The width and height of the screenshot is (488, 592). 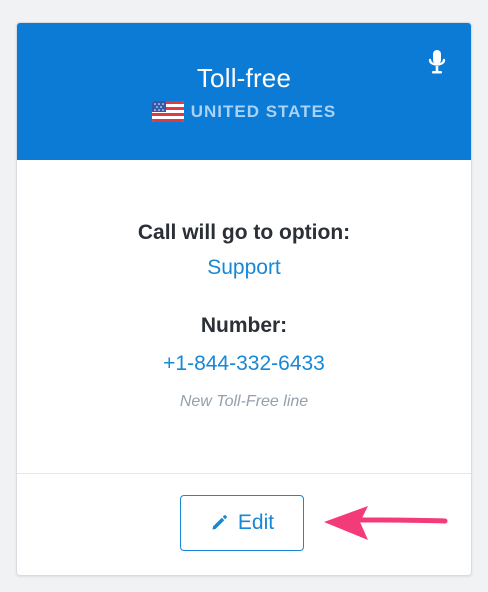 What do you see at coordinates (219, 522) in the screenshot?
I see `pencil-icon` at bounding box center [219, 522].